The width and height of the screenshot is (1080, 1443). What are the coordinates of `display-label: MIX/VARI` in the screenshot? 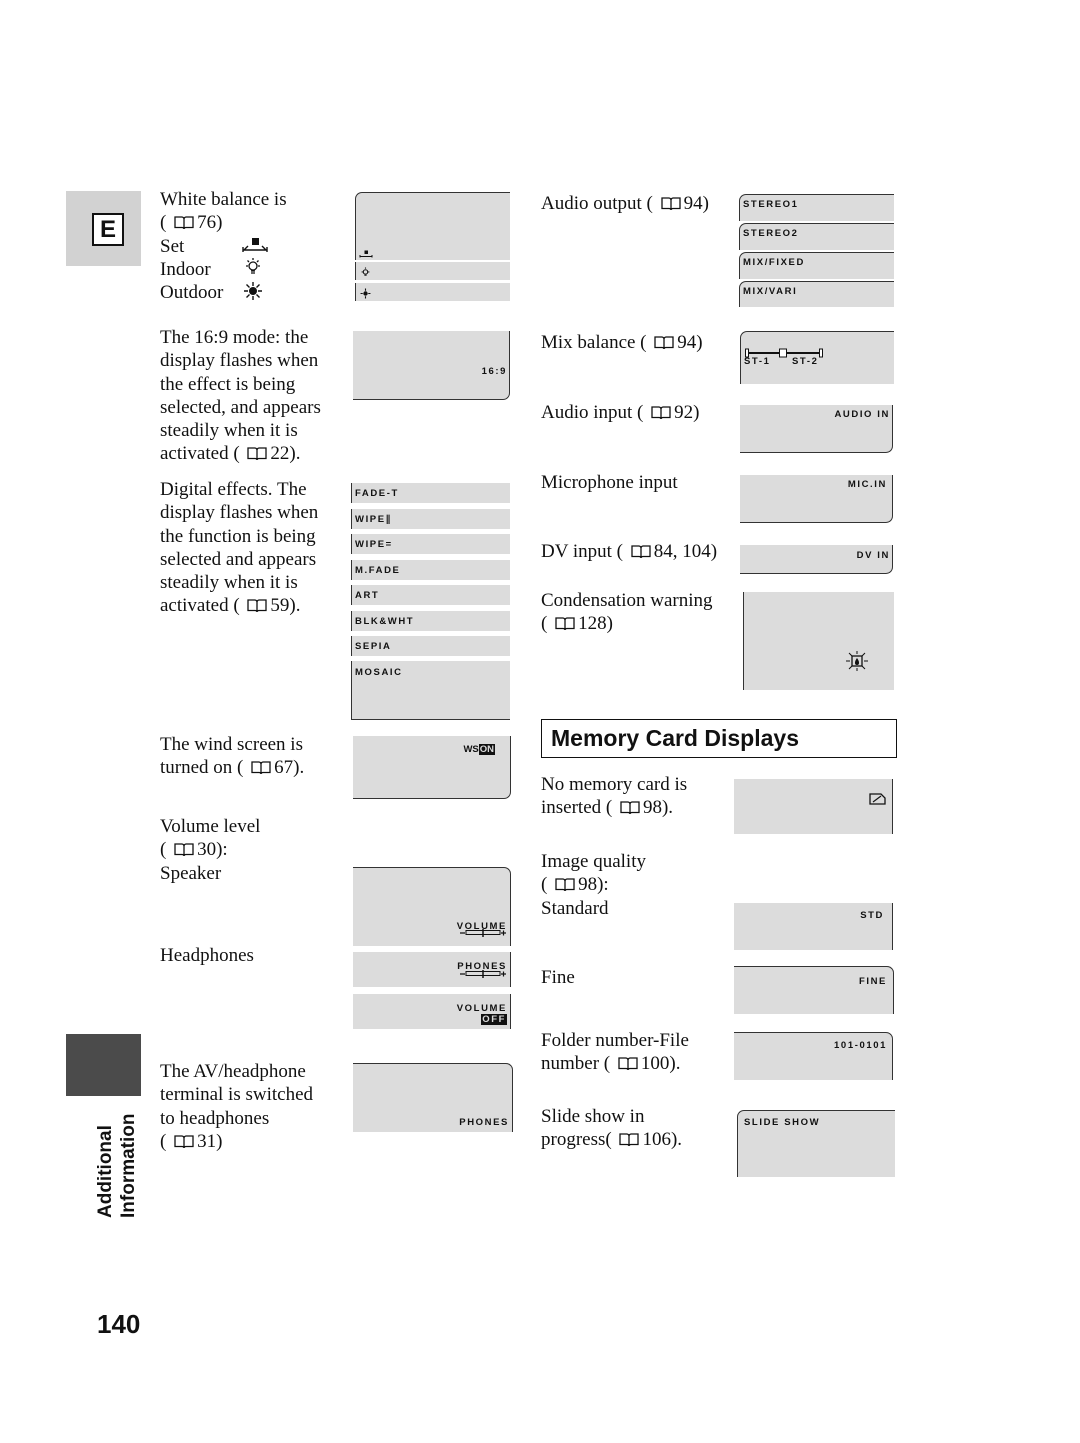 It's located at (770, 291).